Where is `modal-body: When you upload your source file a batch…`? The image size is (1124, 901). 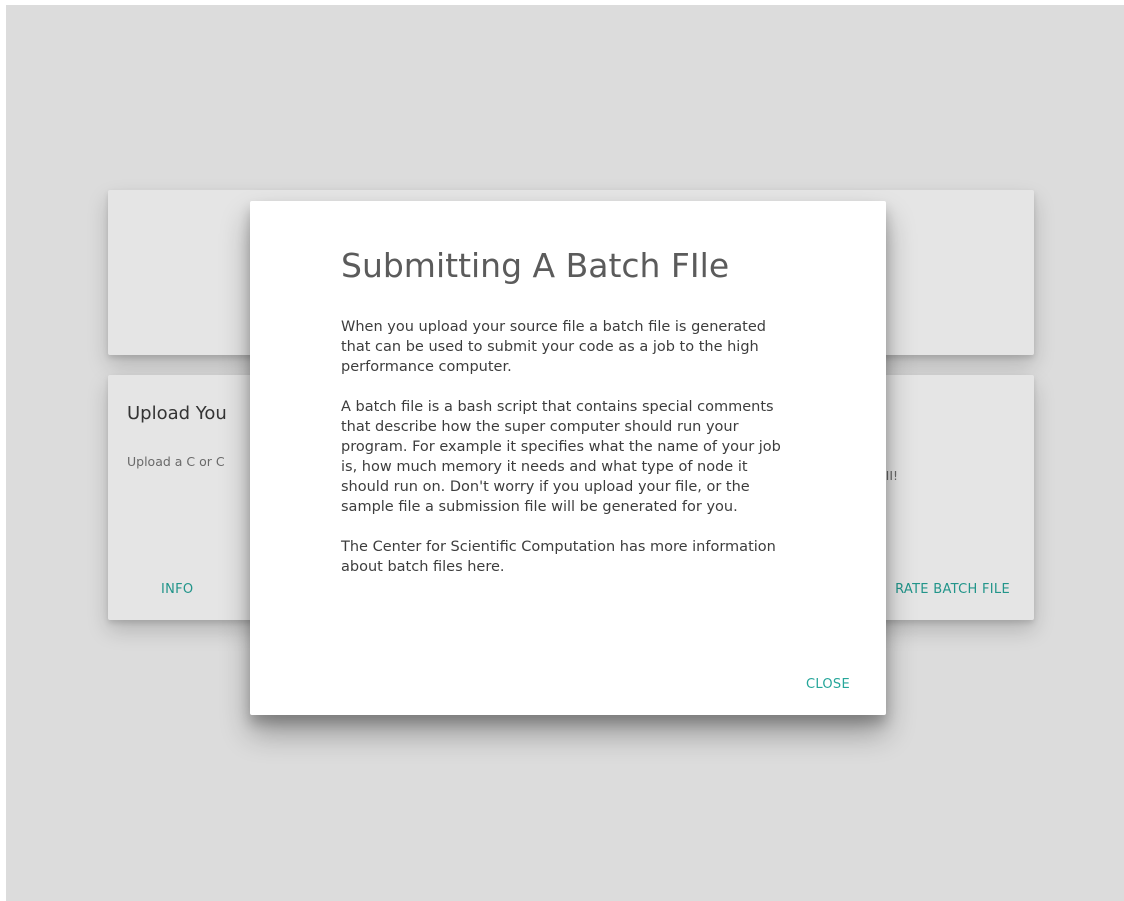
modal-body: When you upload your source file a batch… is located at coordinates (563, 457).